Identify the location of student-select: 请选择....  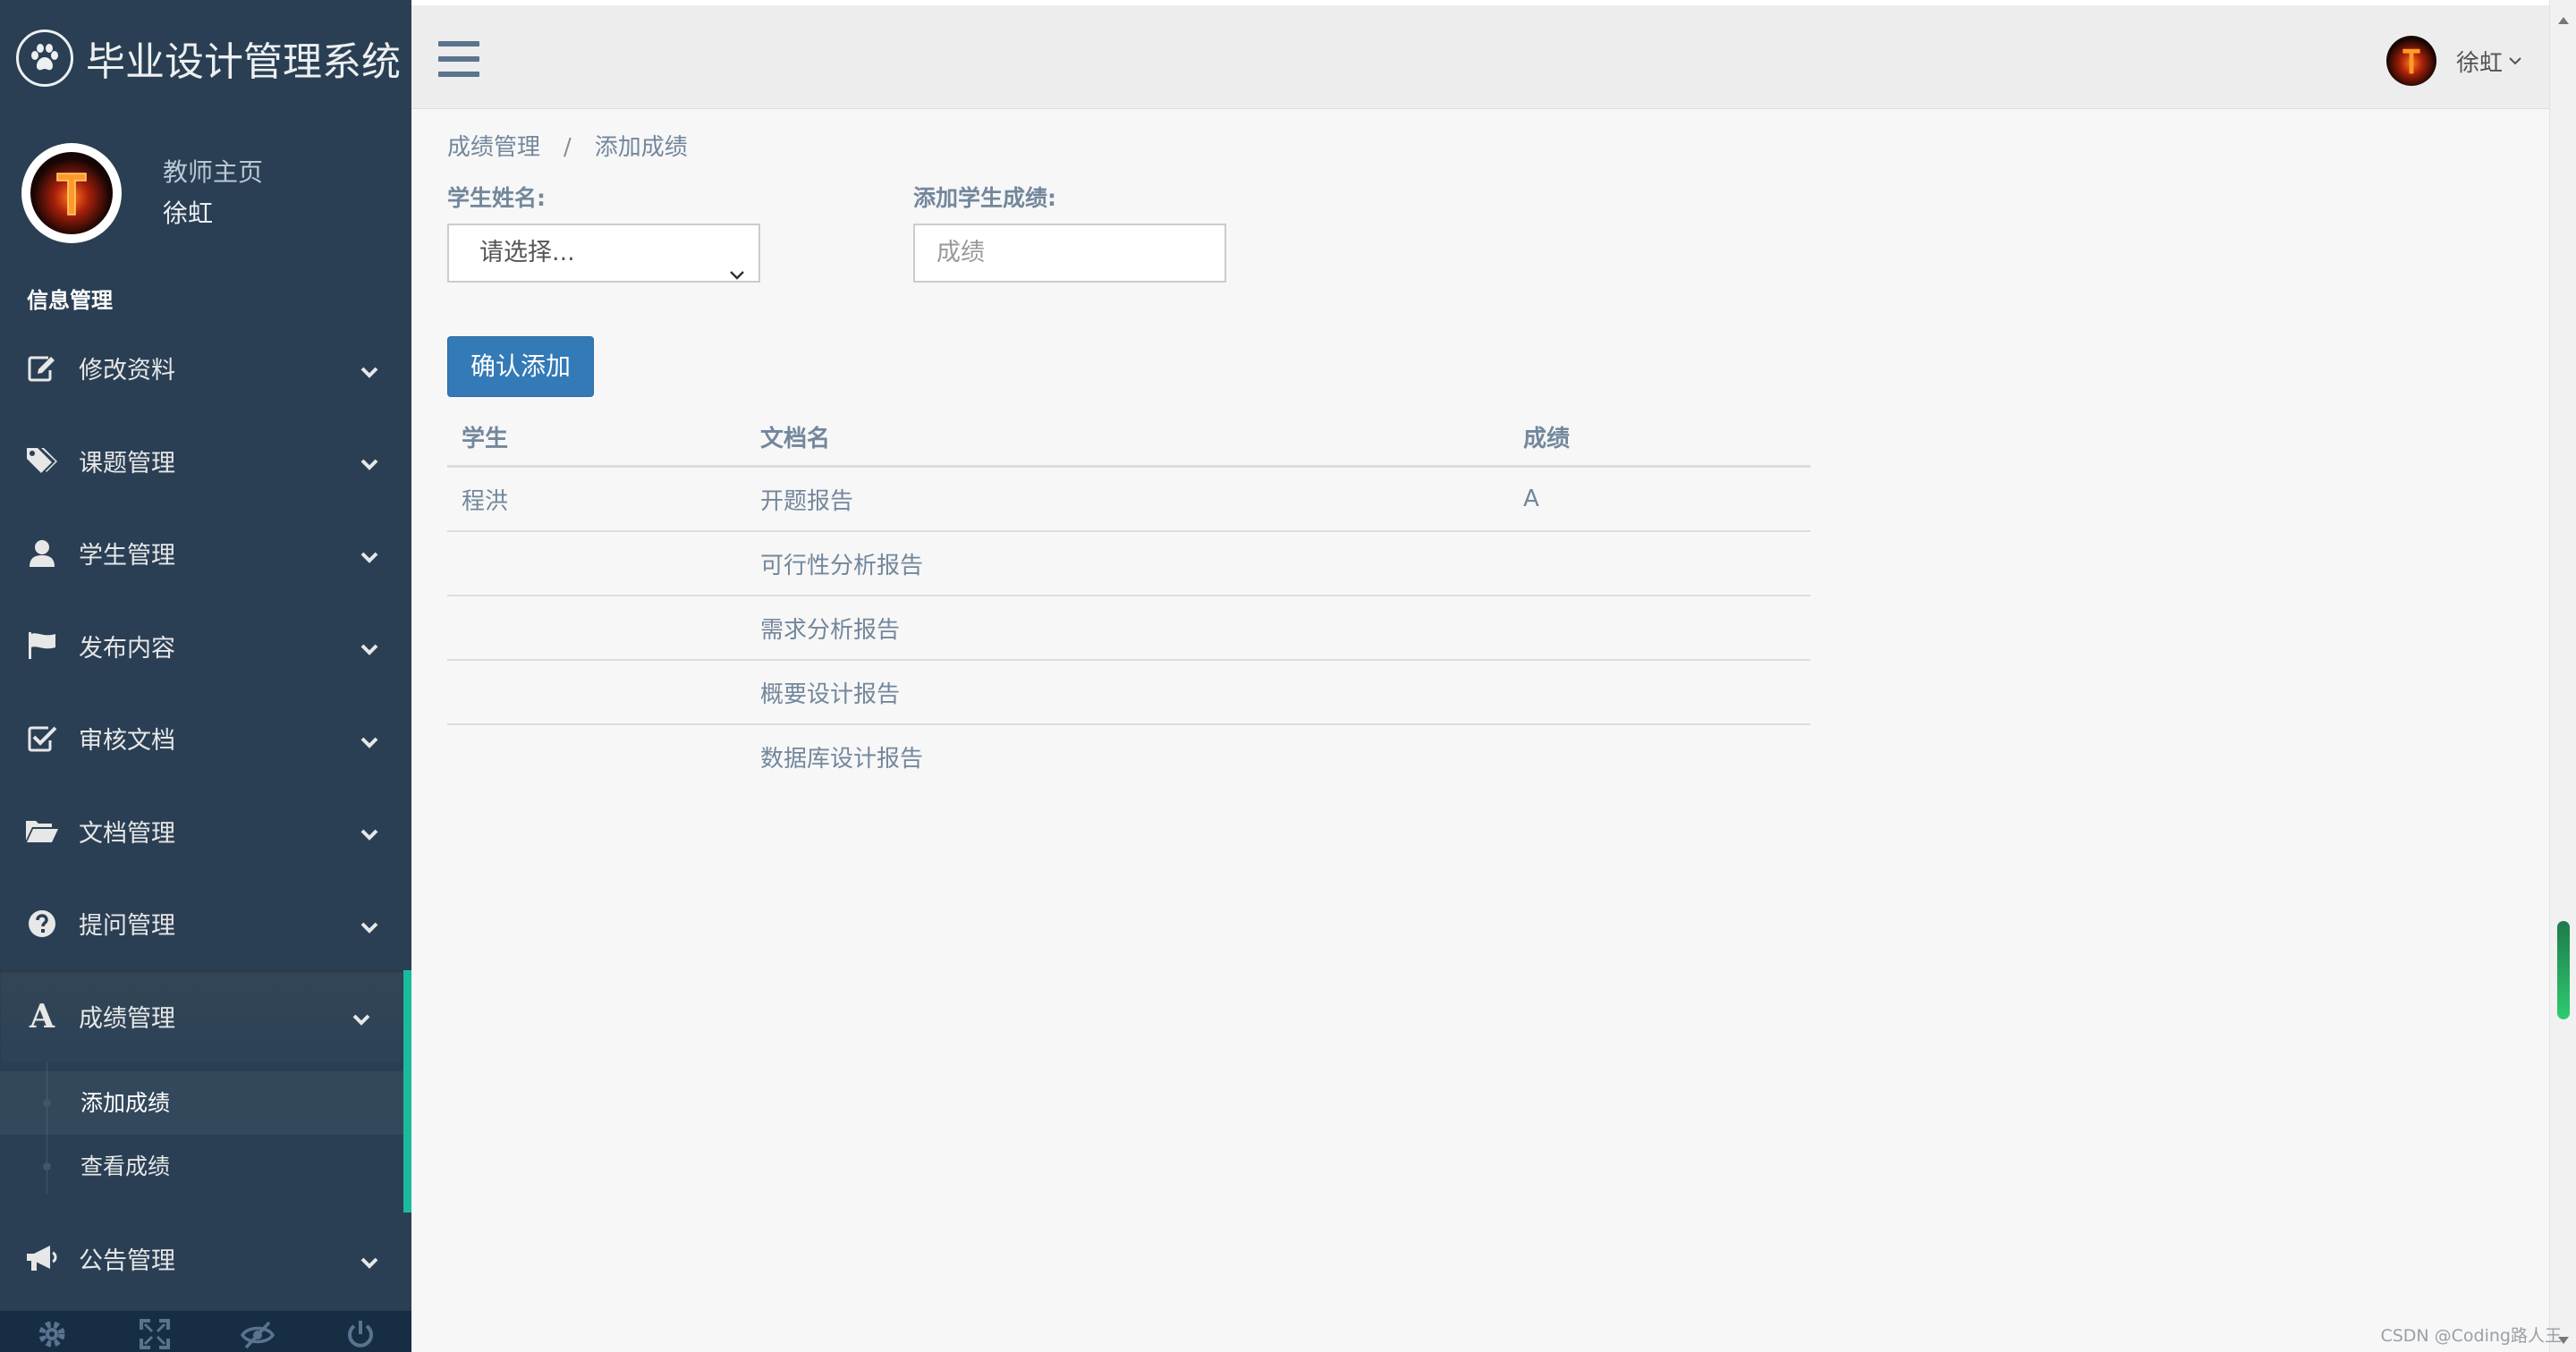
(603, 253).